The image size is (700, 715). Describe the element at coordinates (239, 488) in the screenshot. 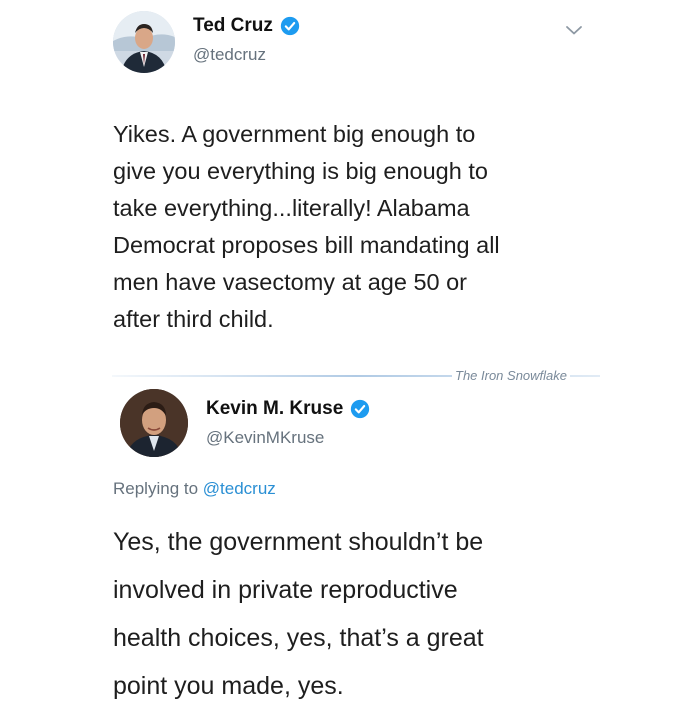

I see `mention-link: @tedcruz` at that location.